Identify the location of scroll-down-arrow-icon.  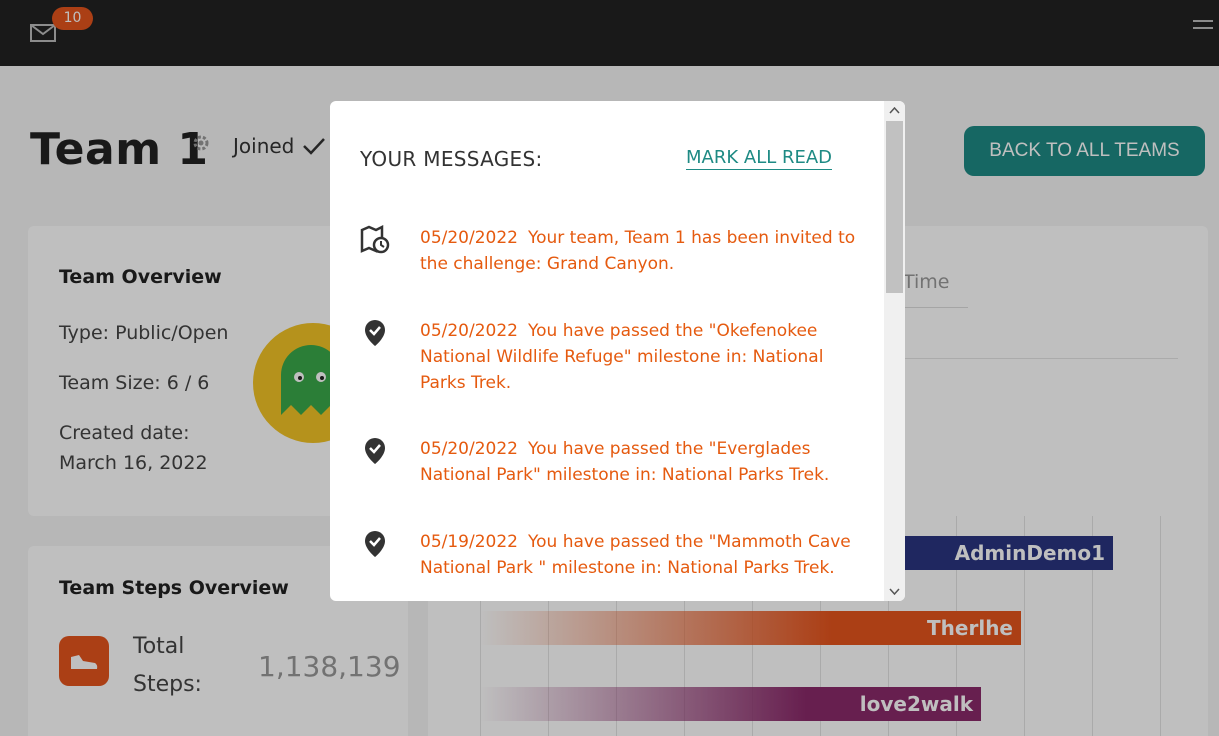
(894, 591).